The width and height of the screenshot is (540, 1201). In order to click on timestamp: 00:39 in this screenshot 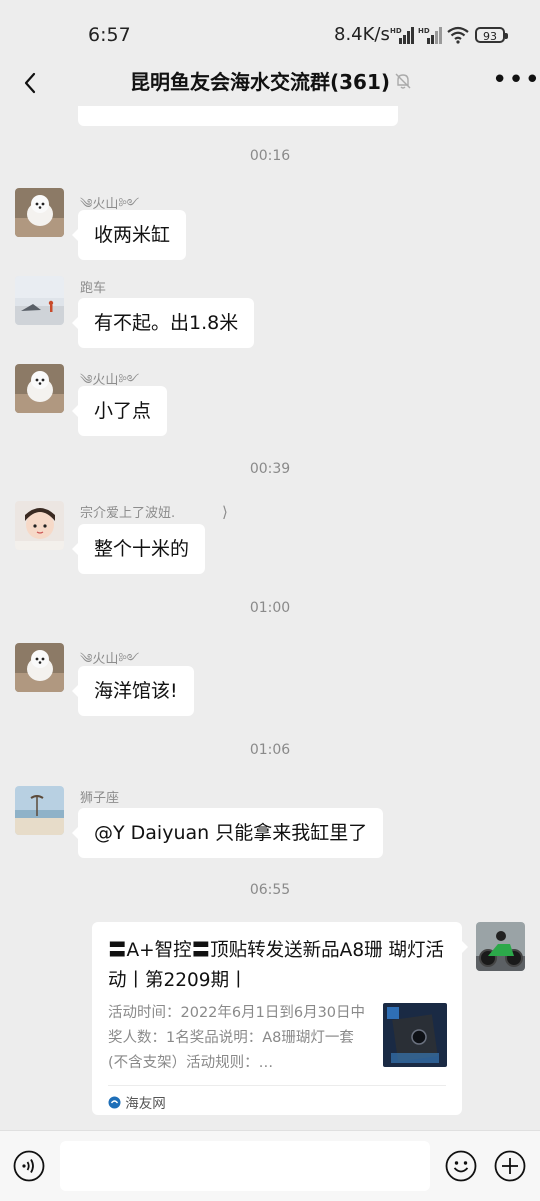, I will do `click(270, 469)`.